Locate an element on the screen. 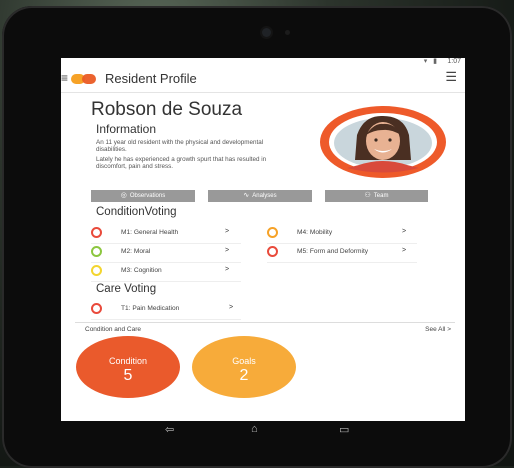 The height and width of the screenshot is (468, 514). status-time: 1:07 is located at coordinates (454, 61).